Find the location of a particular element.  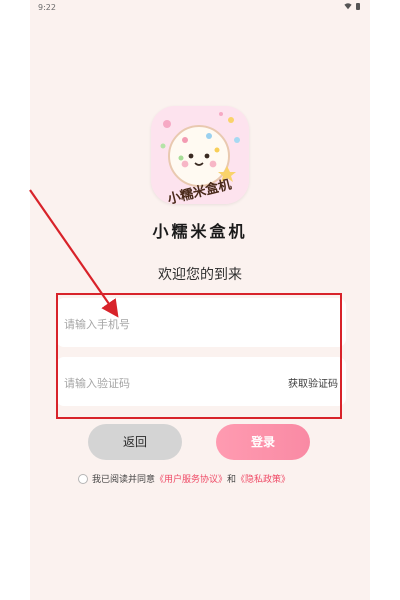

login-form: 请输入手机号 请输入验证码 获取验证码 is located at coordinates (201, 357).